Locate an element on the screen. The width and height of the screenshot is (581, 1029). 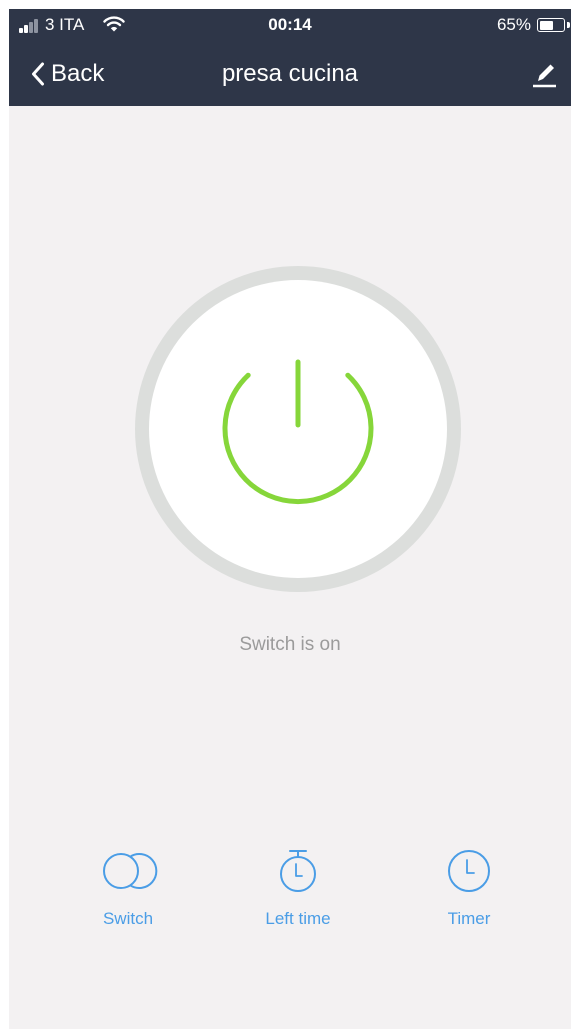
status-bar: 3 ITA 00:14 65% is located at coordinates (290, 25).